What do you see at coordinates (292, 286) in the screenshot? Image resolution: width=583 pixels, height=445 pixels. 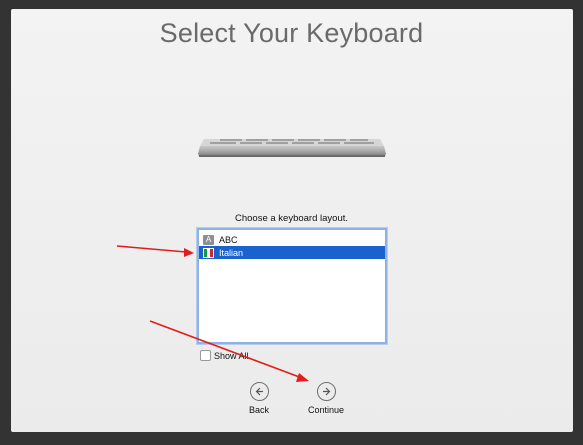 I see `keyboard-layout-list: A ABC Italian` at bounding box center [292, 286].